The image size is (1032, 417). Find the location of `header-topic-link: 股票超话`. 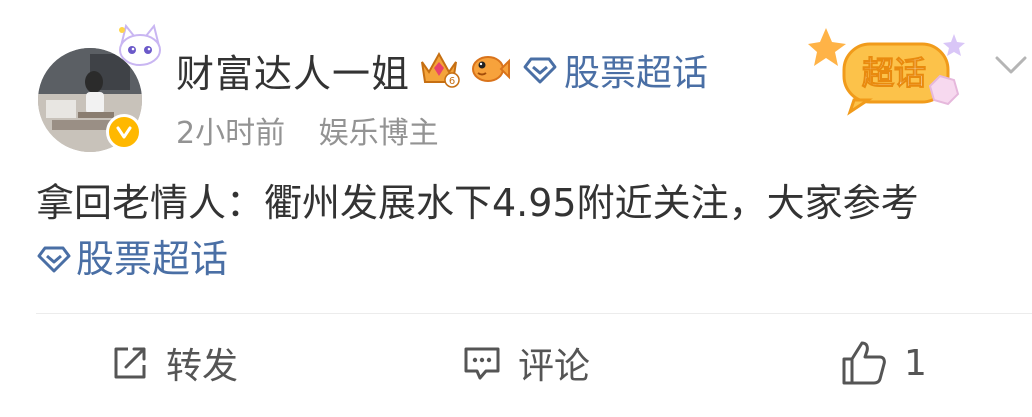

header-topic-link: 股票超话 is located at coordinates (615, 70).